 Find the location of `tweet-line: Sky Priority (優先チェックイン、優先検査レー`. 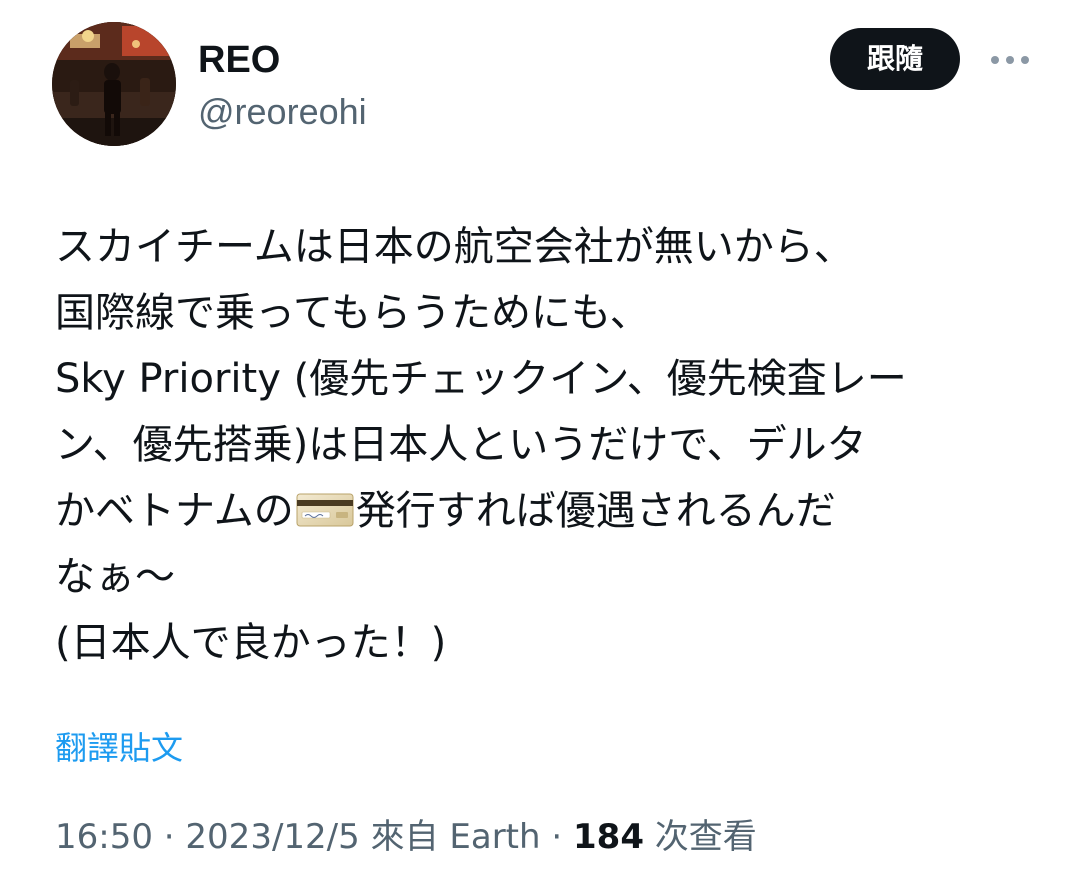

tweet-line: Sky Priority (優先チェックイン、優先検査レー is located at coordinates (481, 379).